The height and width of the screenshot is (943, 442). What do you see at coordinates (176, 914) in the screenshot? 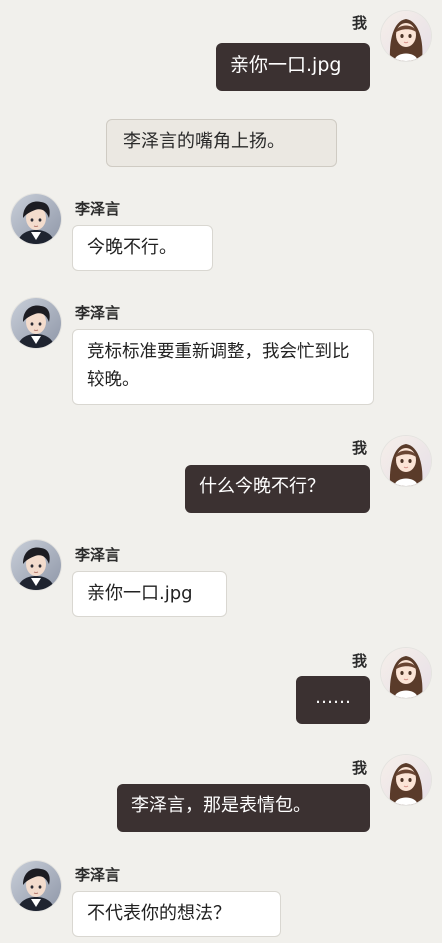
I see `message-bubble: 不代表你的想法？` at bounding box center [176, 914].